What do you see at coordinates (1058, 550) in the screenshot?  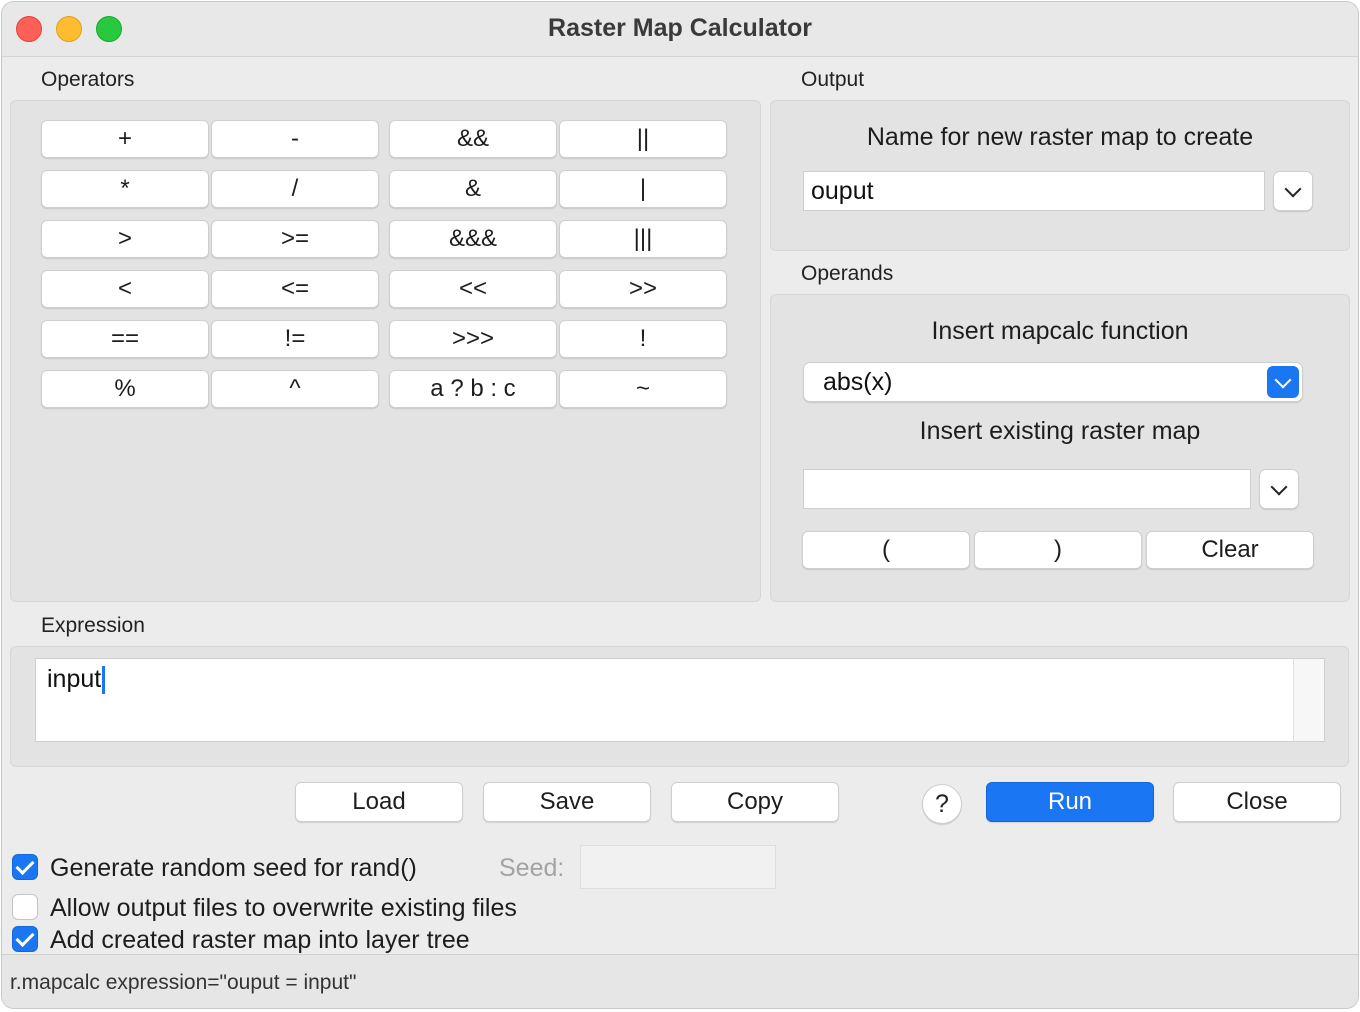 I see `close-paren-button: )` at bounding box center [1058, 550].